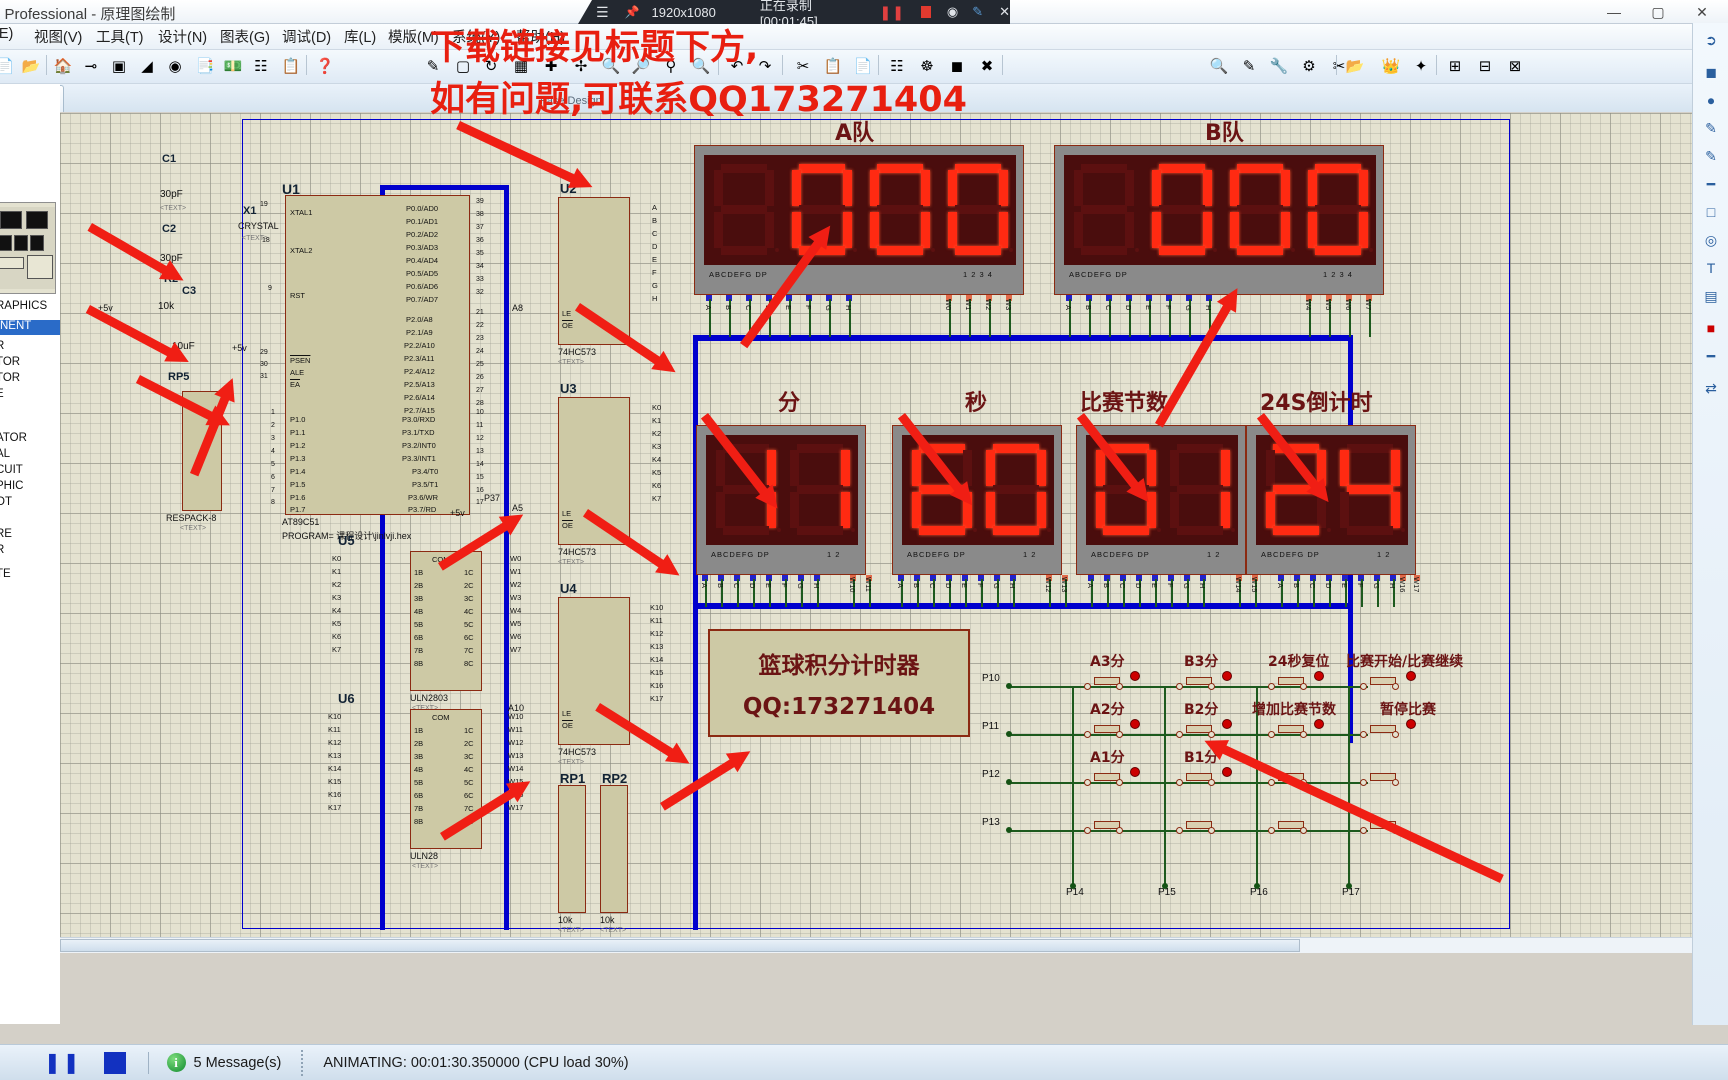  Describe the element at coordinates (9, 66) in the screenshot. I see `new-file-icon: 📄` at that location.